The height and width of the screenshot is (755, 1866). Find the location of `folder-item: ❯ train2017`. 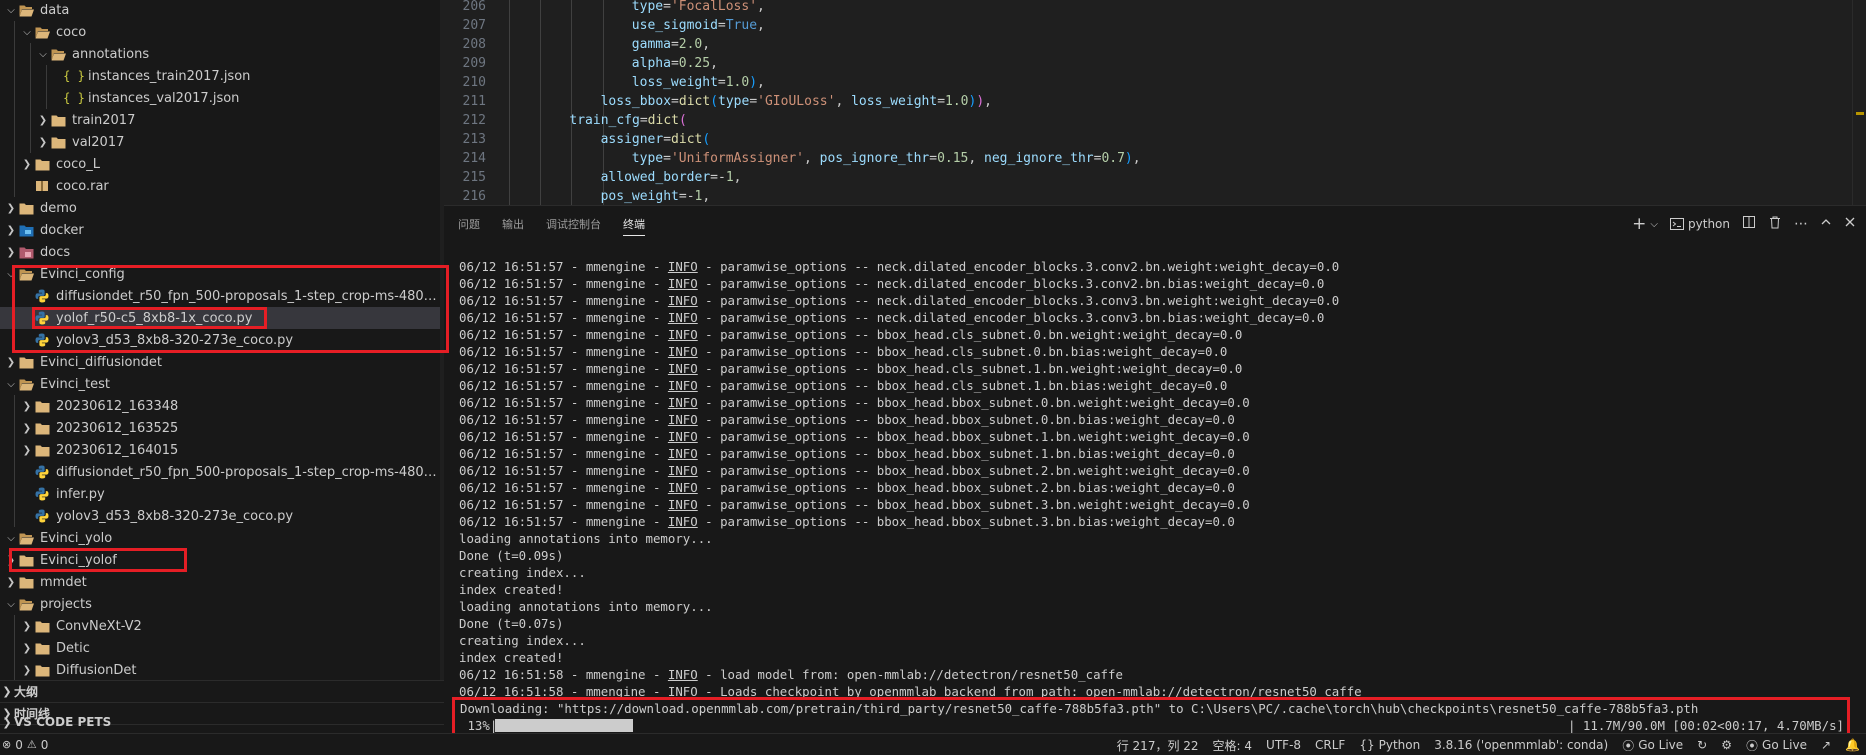

folder-item: ❯ train2017 is located at coordinates (220, 120).